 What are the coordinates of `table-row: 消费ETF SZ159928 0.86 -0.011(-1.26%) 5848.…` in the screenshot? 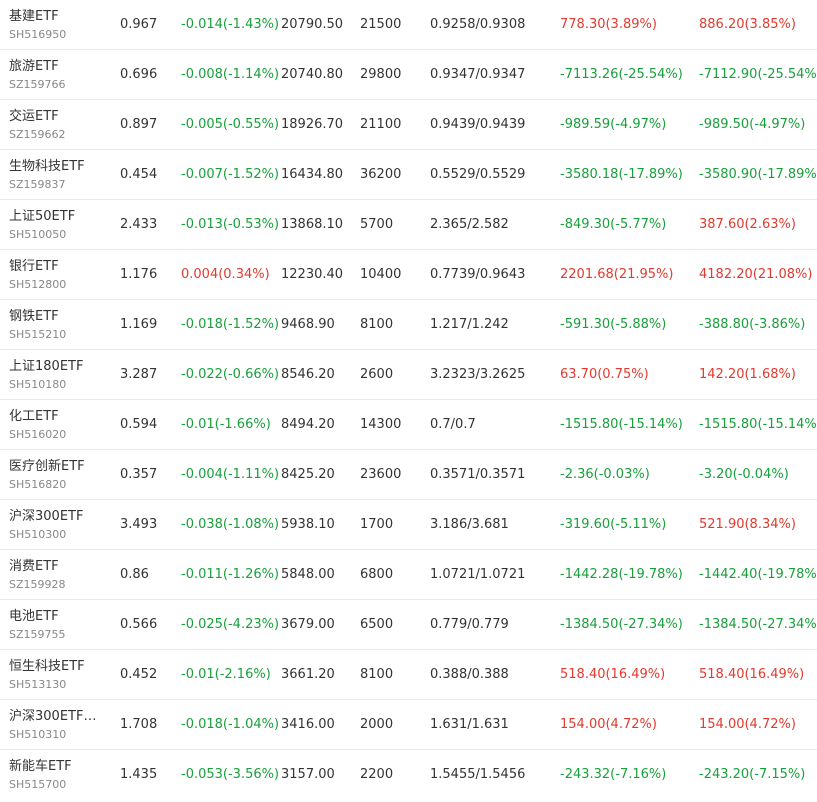 It's located at (408, 575).